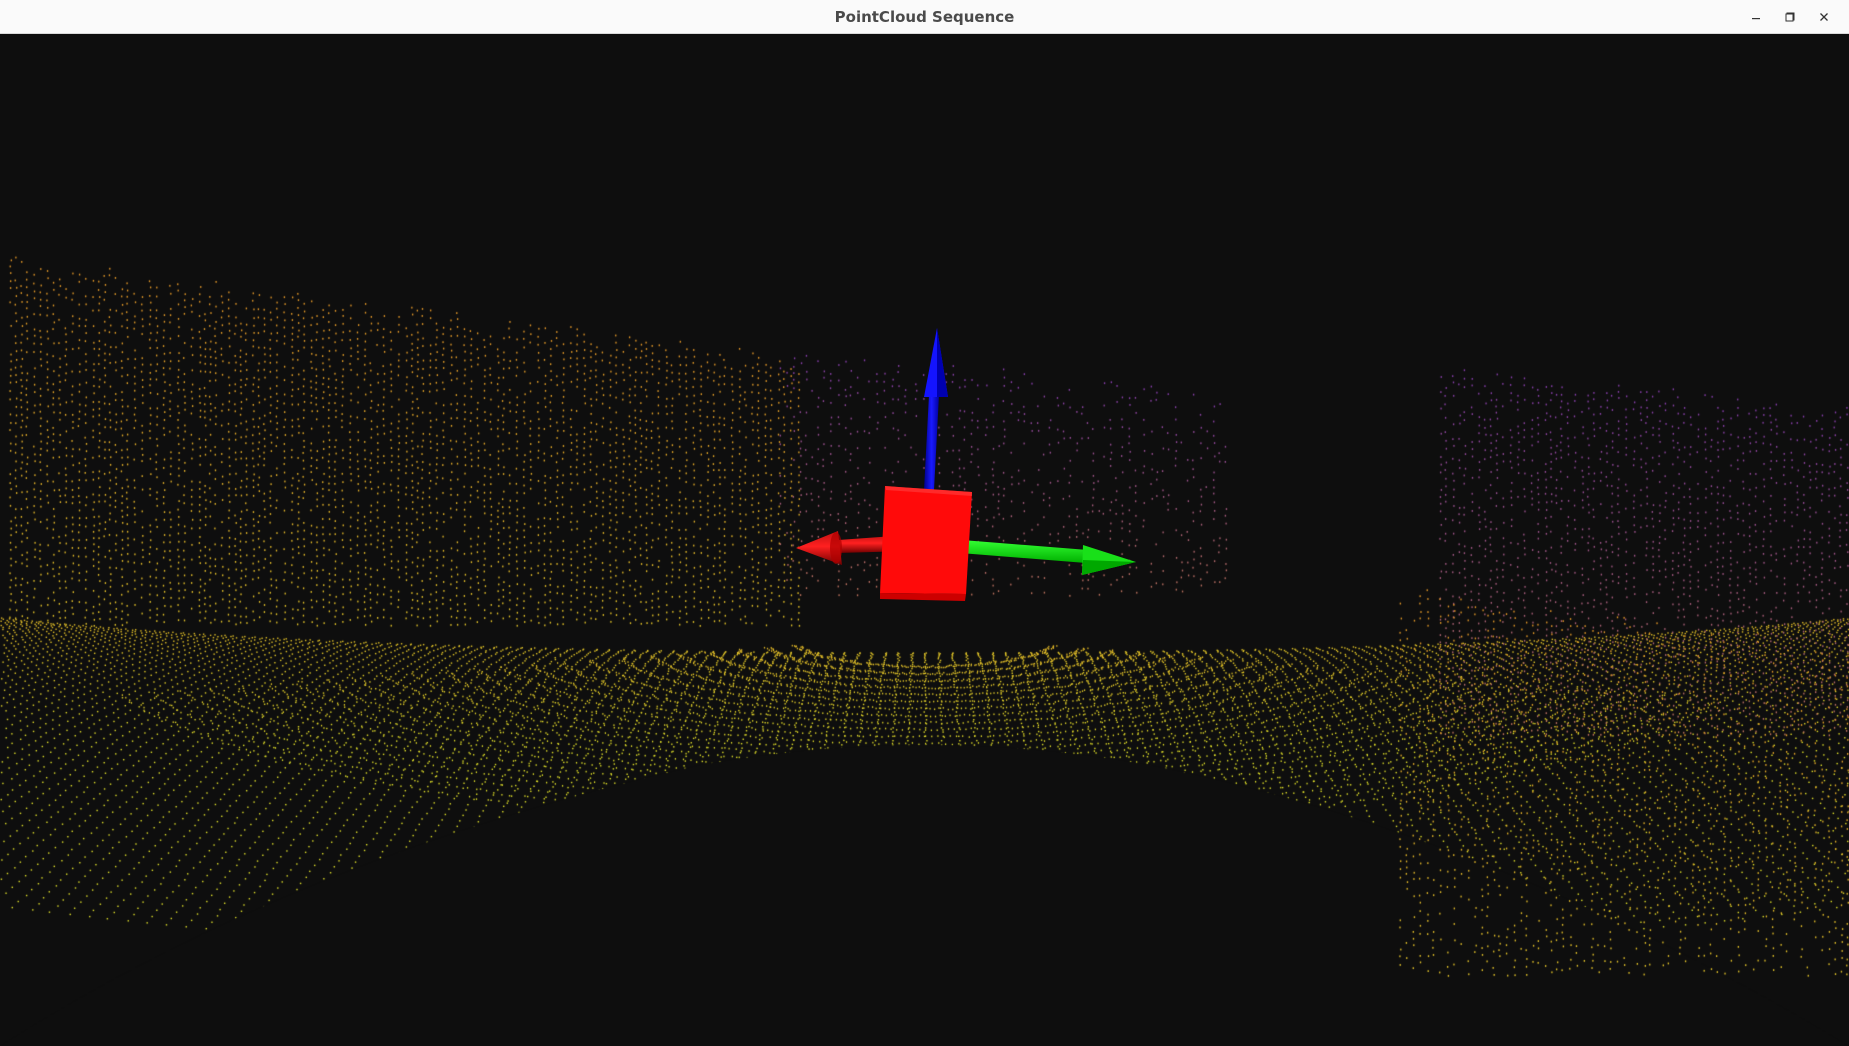  I want to click on maximize-icon, so click(1790, 17).